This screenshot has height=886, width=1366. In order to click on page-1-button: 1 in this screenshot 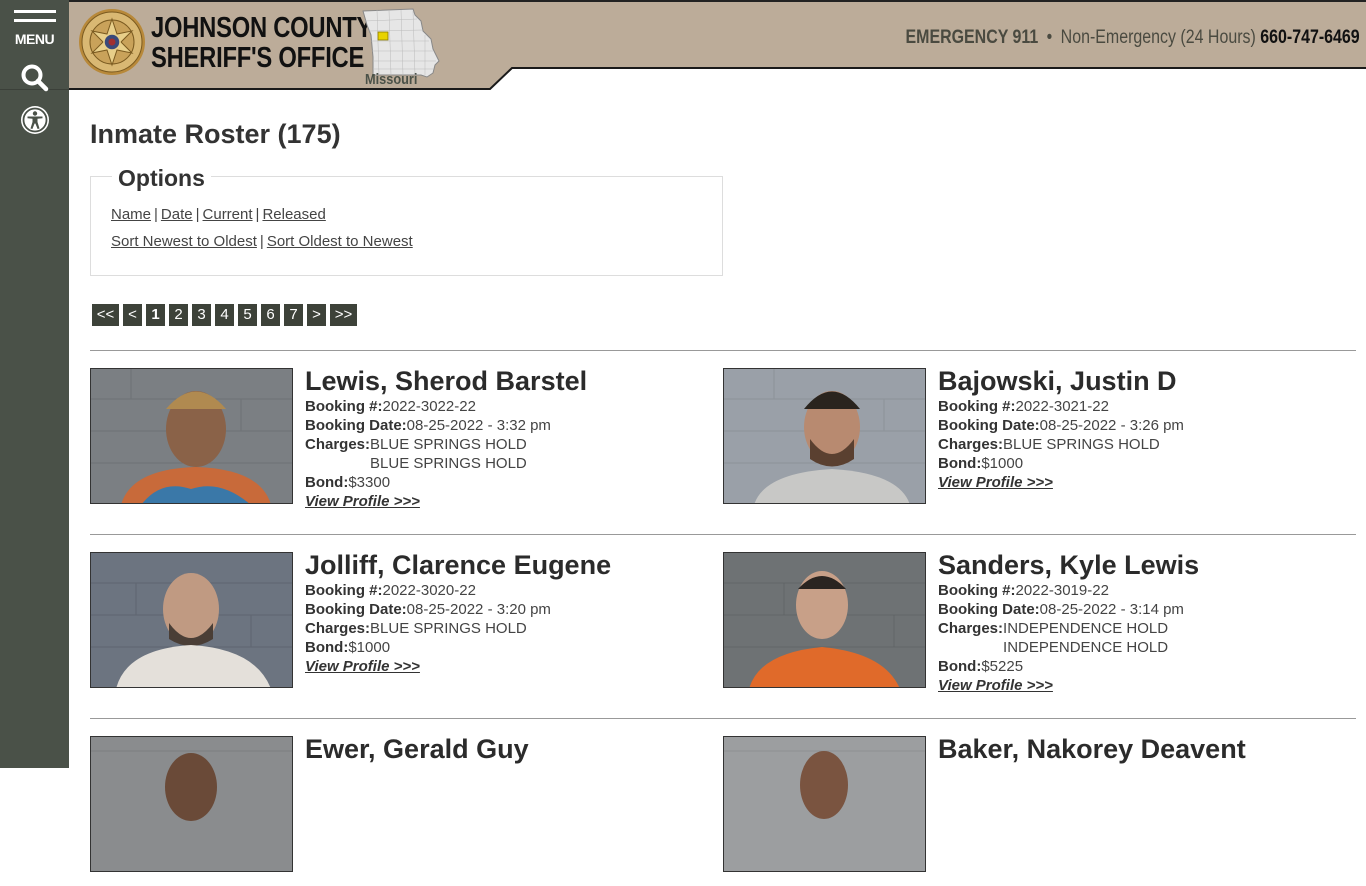, I will do `click(155, 315)`.